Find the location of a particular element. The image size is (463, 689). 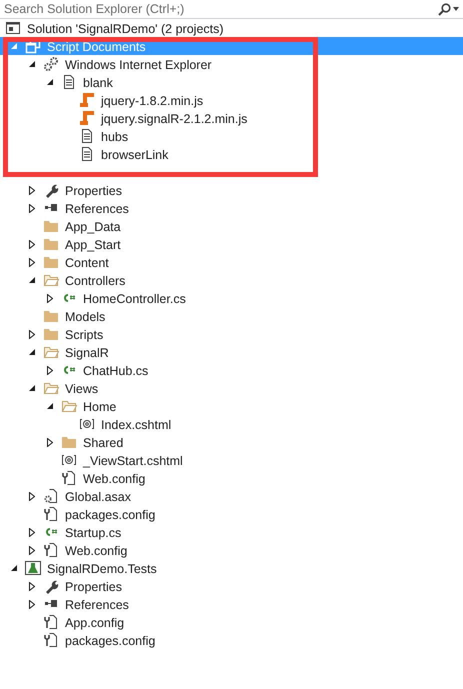

tree-item: blank is located at coordinates (231, 82).